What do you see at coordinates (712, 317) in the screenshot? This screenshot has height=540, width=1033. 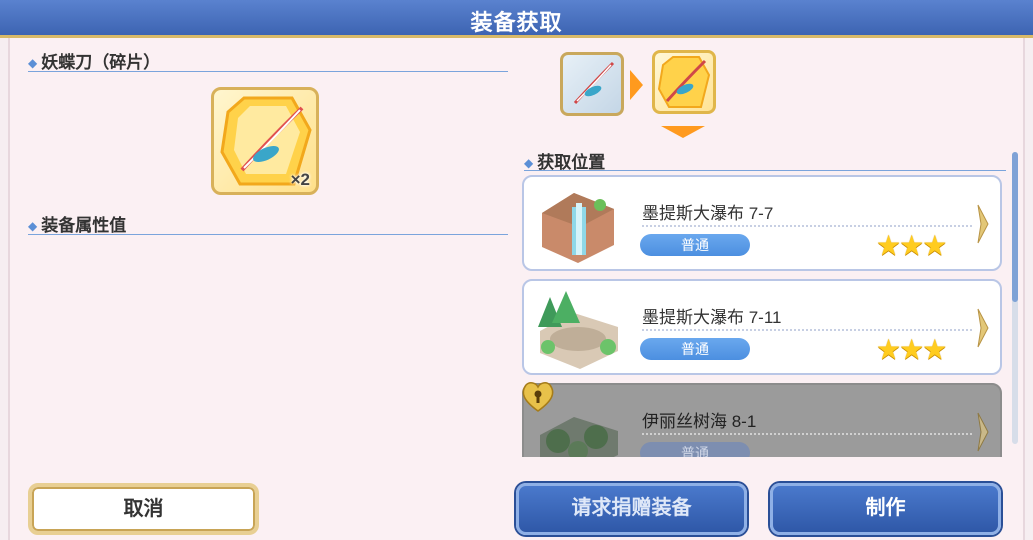 I see `stage-name: 墨提斯大瀑布 7-11` at bounding box center [712, 317].